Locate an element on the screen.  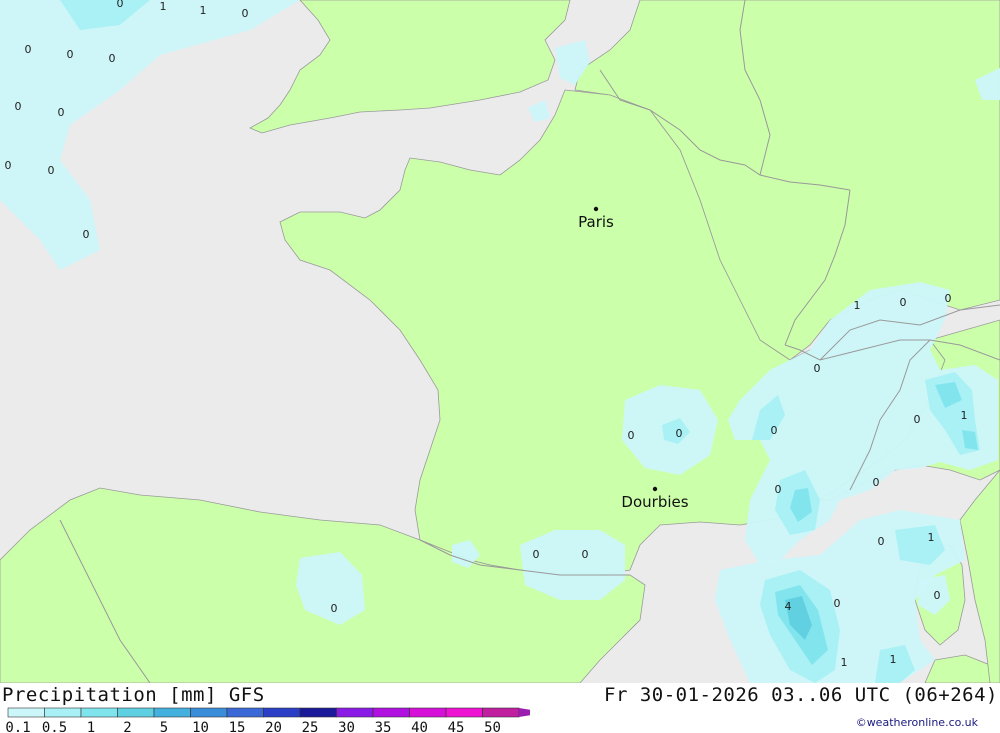
legend-label: 0.1 is located at coordinates (17, 726).